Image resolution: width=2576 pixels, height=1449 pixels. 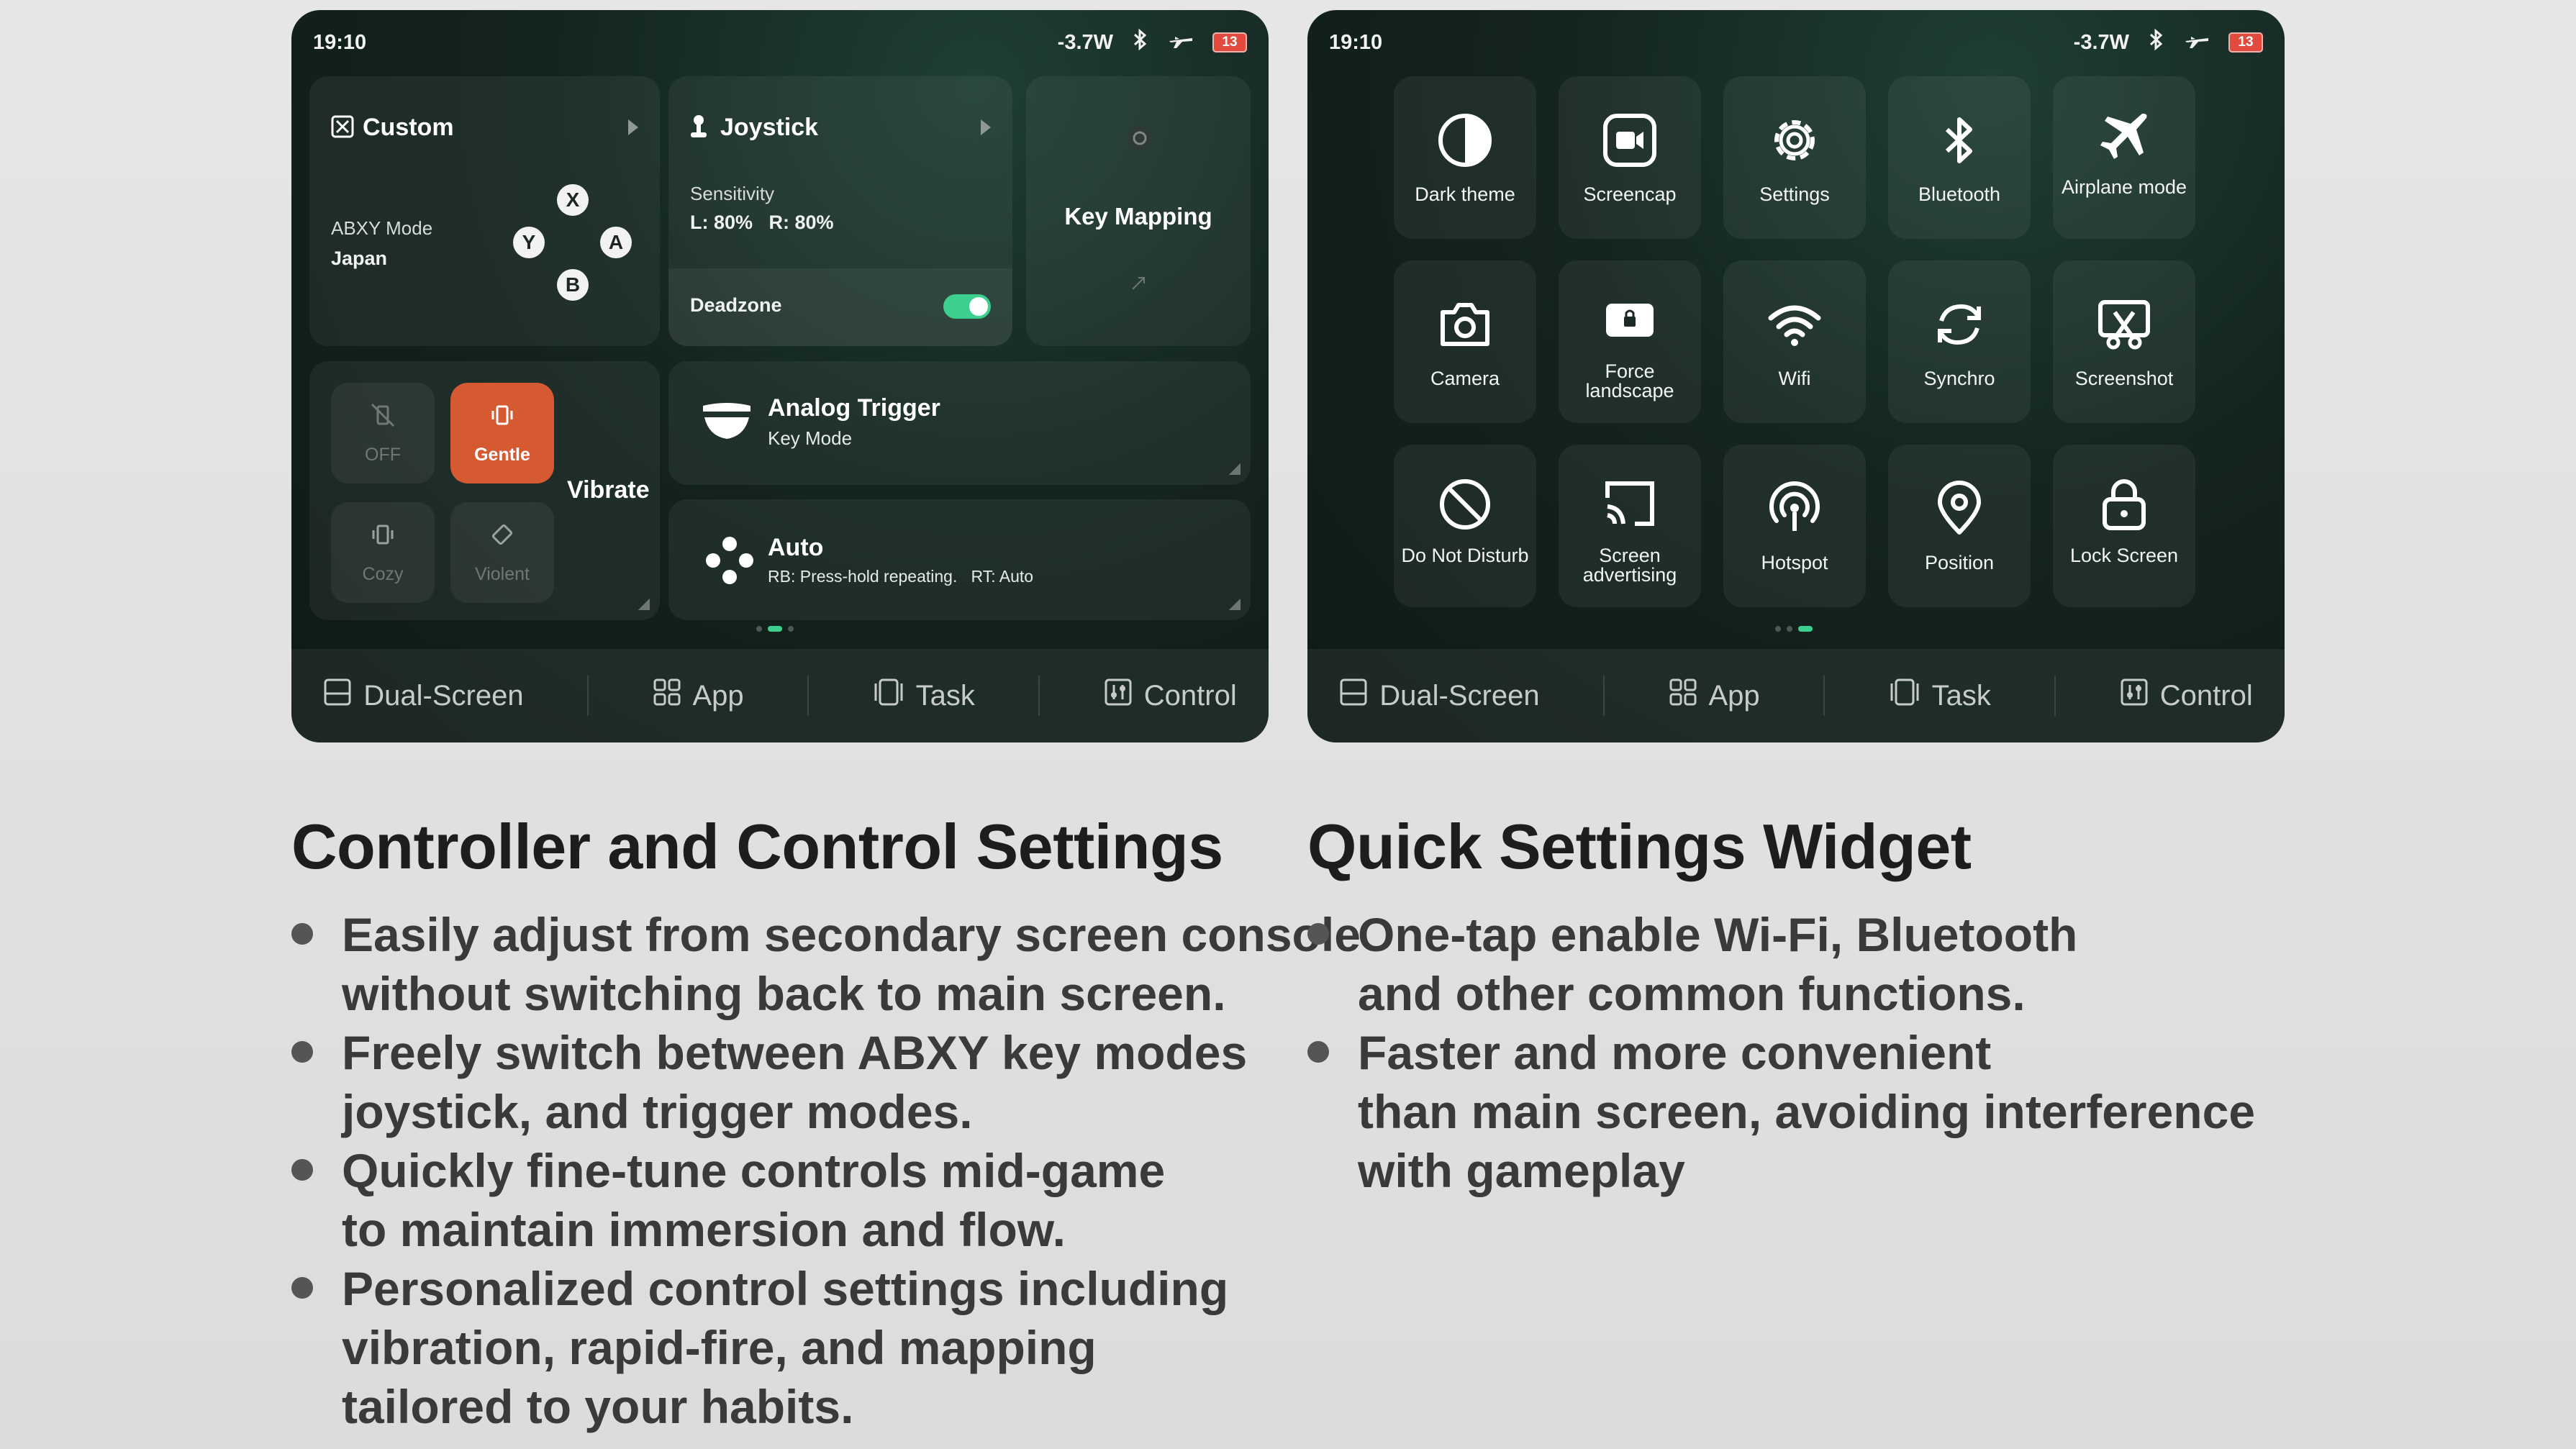 What do you see at coordinates (1795, 157) in the screenshot?
I see `tile-settings: Settings` at bounding box center [1795, 157].